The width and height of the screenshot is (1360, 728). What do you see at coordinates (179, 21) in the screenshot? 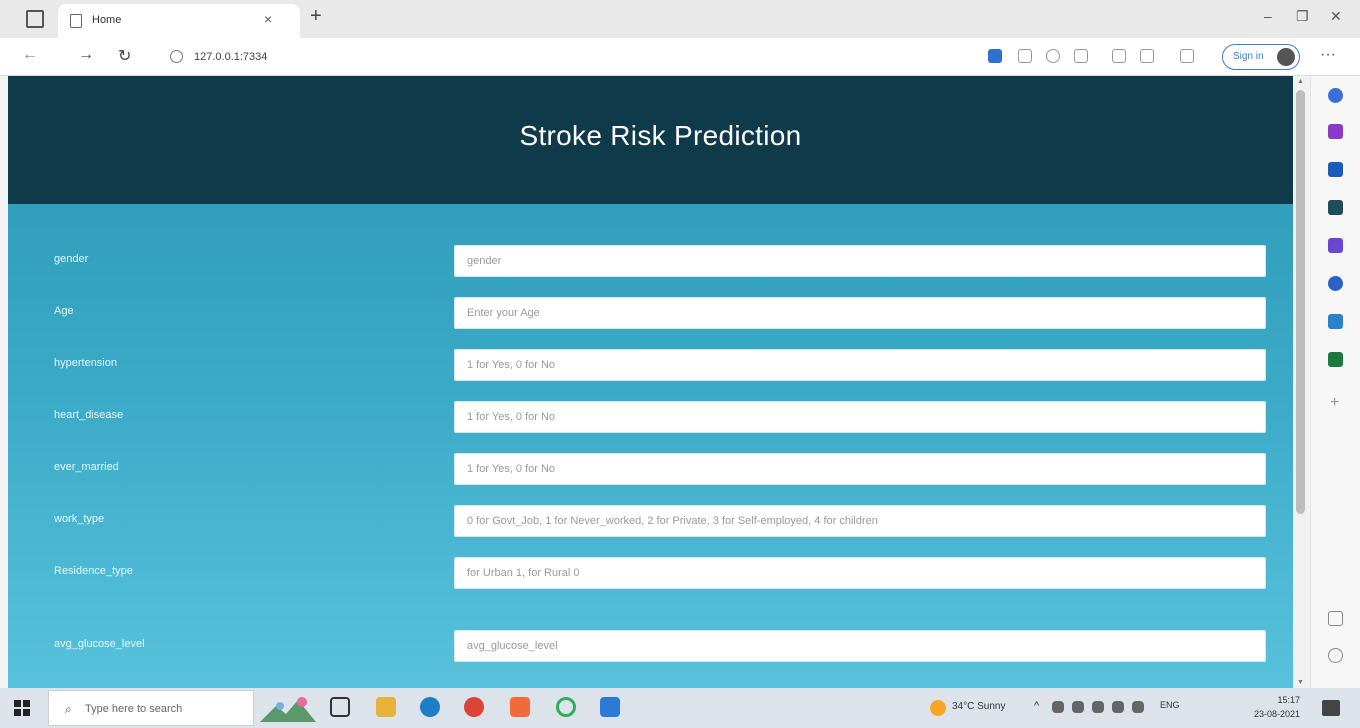
I see `tab-home: Home ×` at bounding box center [179, 21].